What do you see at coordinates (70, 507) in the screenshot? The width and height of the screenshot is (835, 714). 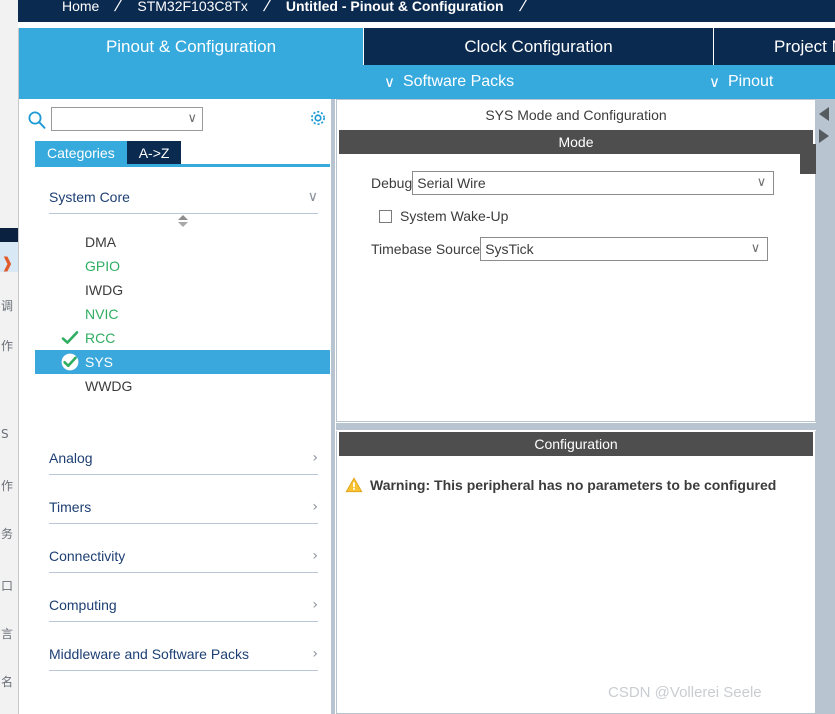 I see `group-label: Timers` at bounding box center [70, 507].